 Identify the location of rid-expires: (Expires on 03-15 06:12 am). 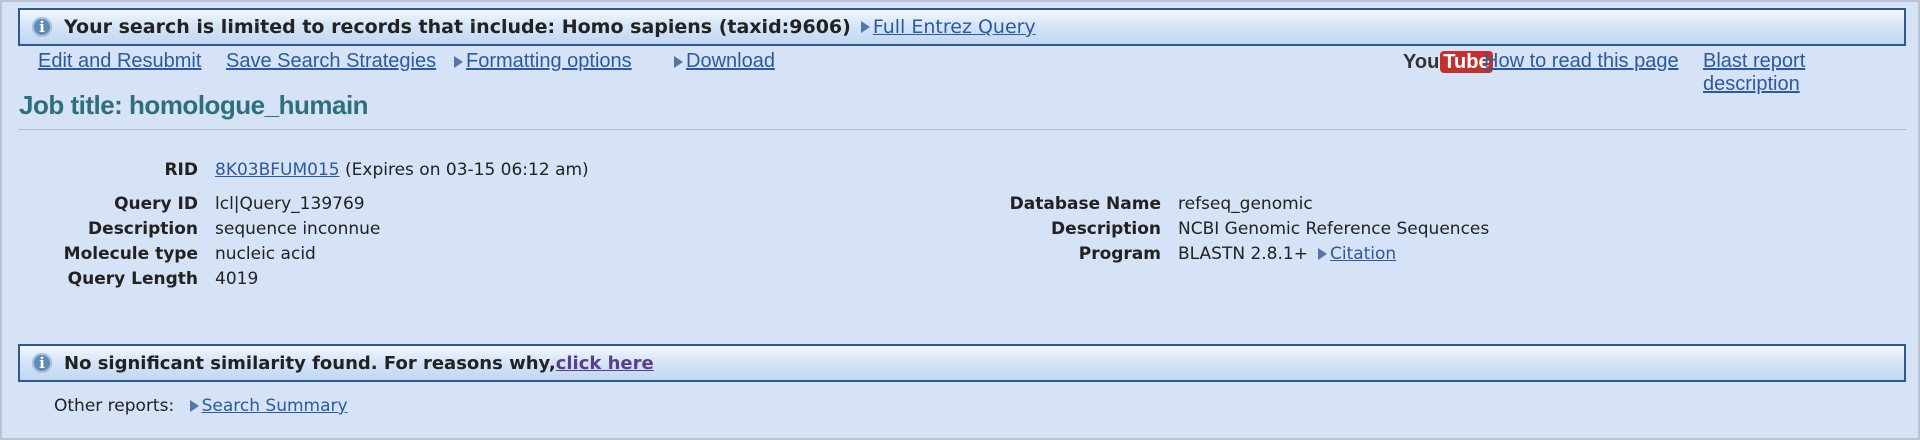
(467, 170).